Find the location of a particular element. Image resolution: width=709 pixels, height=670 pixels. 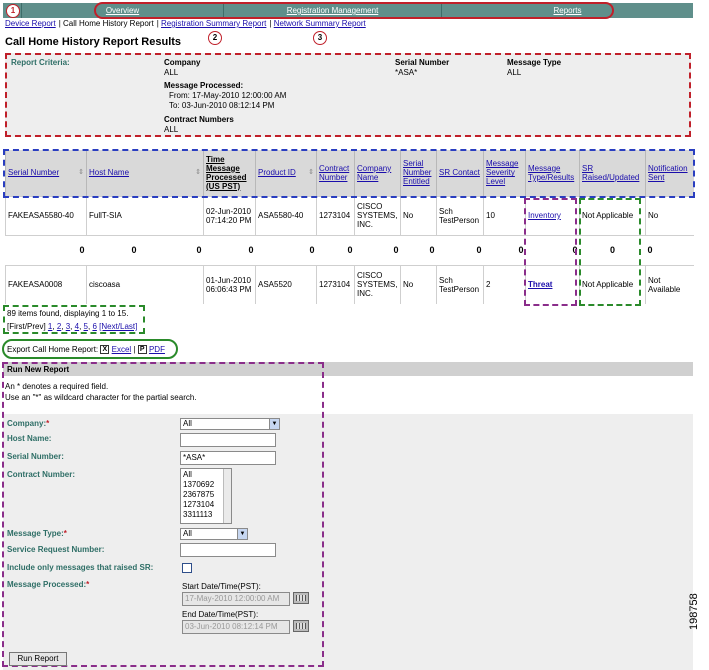

criteria-to: To: 03-Jun-2010 08:12:14 PM is located at coordinates (222, 105).